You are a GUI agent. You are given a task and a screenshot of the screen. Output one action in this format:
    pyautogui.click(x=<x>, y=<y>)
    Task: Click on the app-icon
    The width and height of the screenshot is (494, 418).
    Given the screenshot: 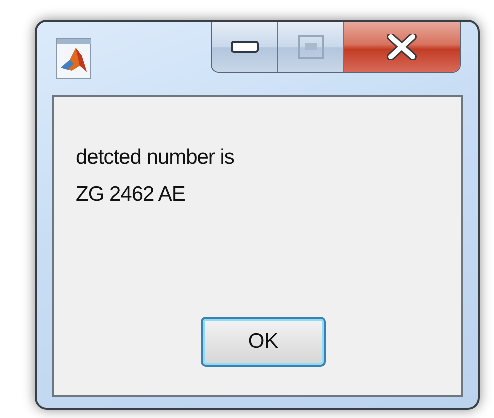 What is the action you would take?
    pyautogui.click(x=74, y=59)
    